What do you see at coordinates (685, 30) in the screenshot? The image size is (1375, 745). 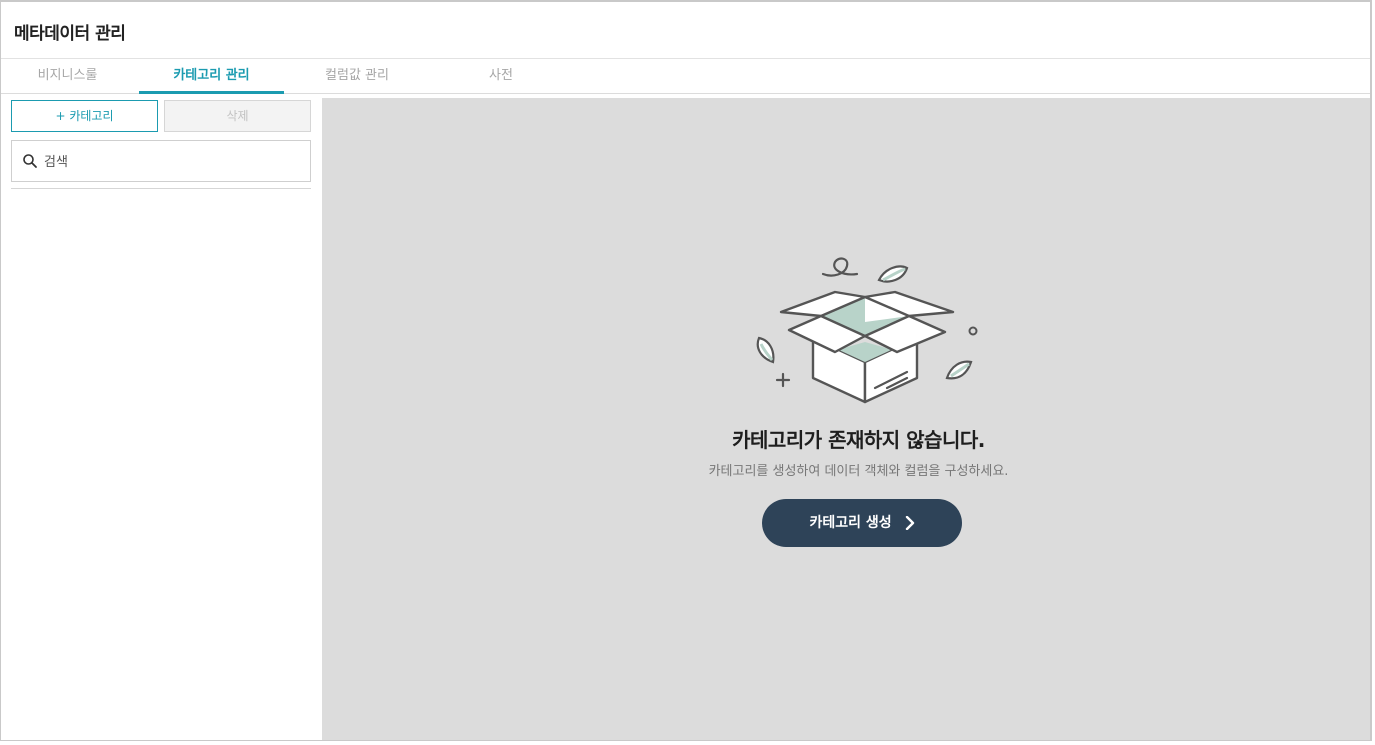 I see `page-header: 메타데이터 관리` at bounding box center [685, 30].